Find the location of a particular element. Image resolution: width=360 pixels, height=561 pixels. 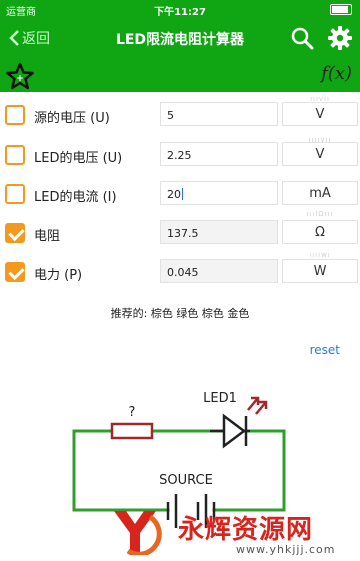

reset-button: reset is located at coordinates (325, 350).